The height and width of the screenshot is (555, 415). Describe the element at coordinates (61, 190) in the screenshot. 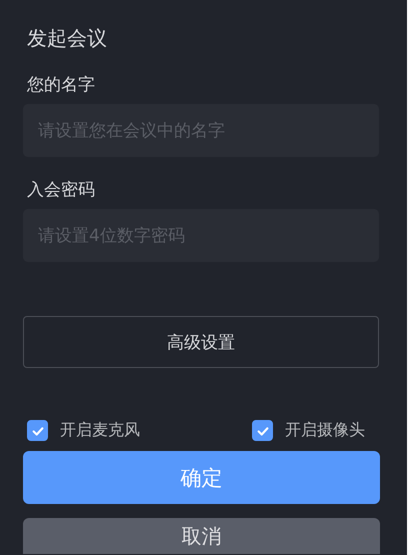

I see `field-label: 入会密码` at that location.